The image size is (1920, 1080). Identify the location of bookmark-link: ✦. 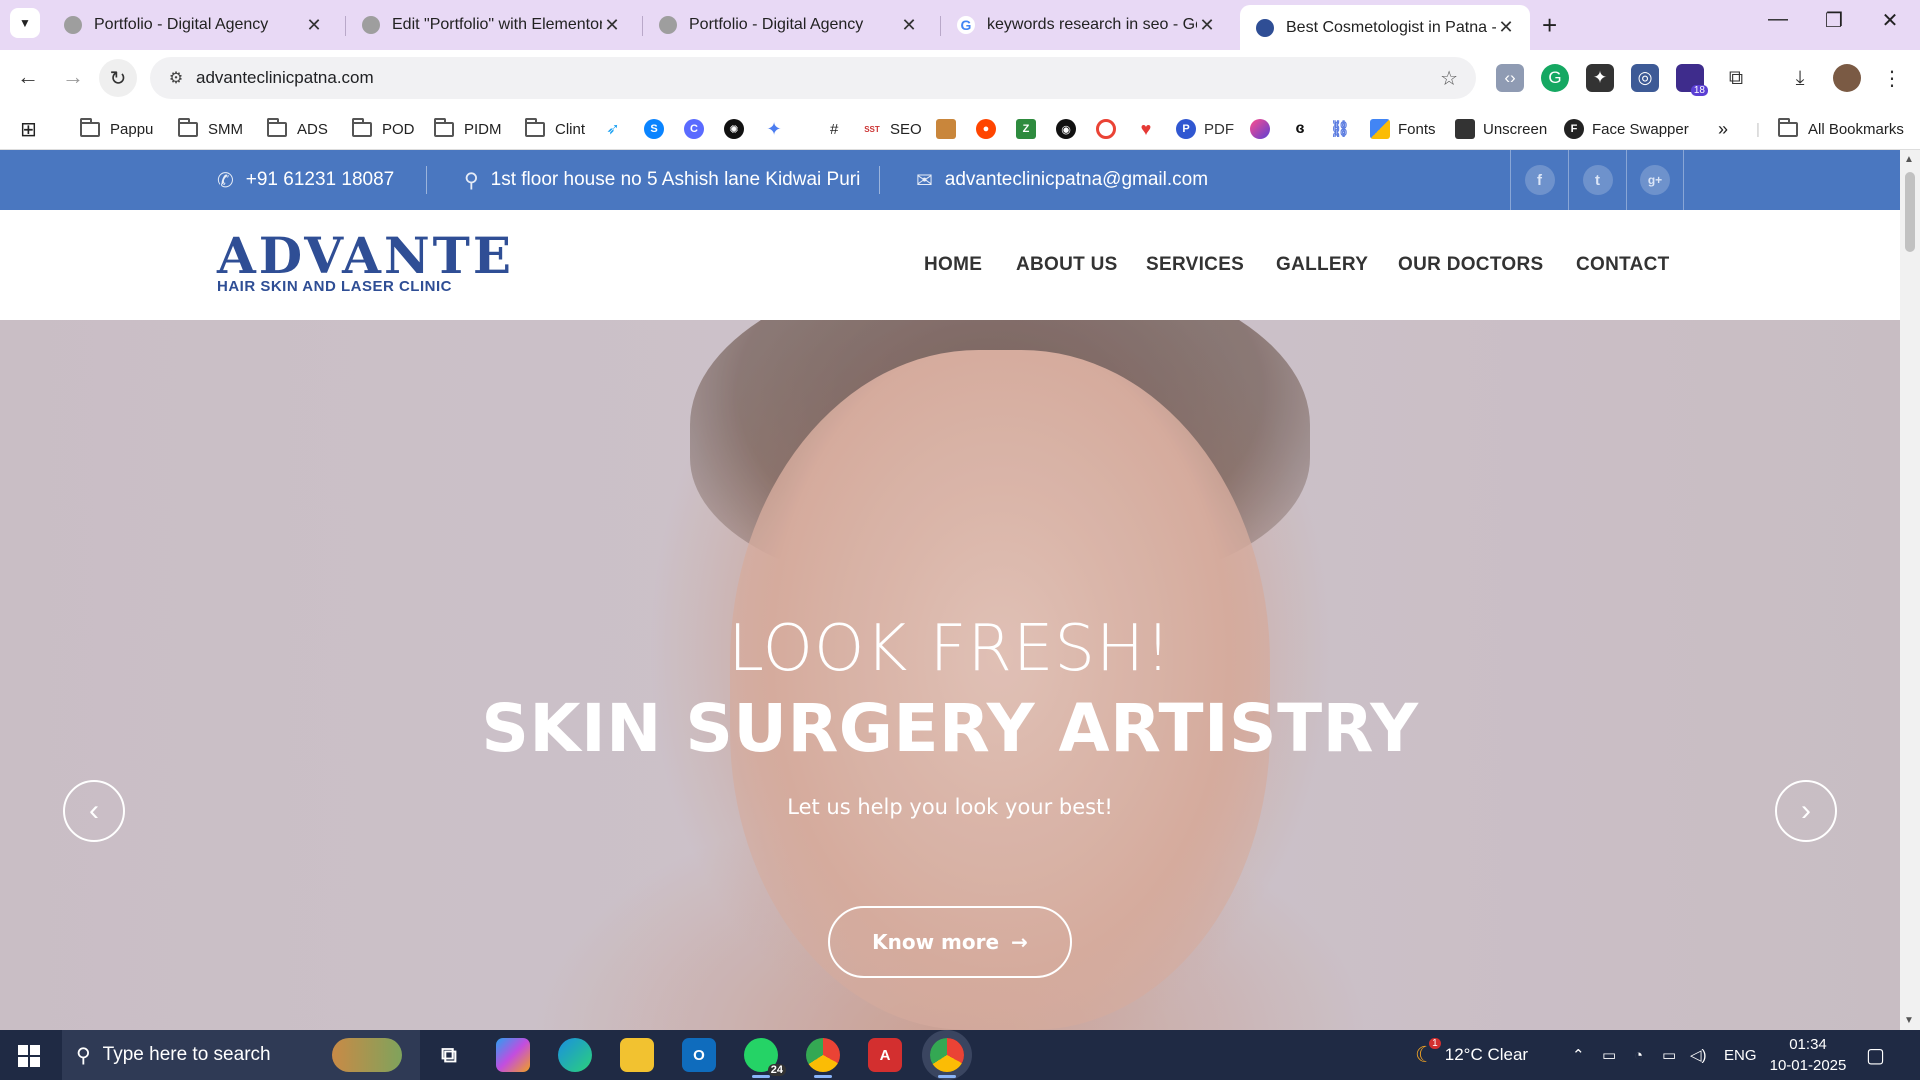
(778, 129).